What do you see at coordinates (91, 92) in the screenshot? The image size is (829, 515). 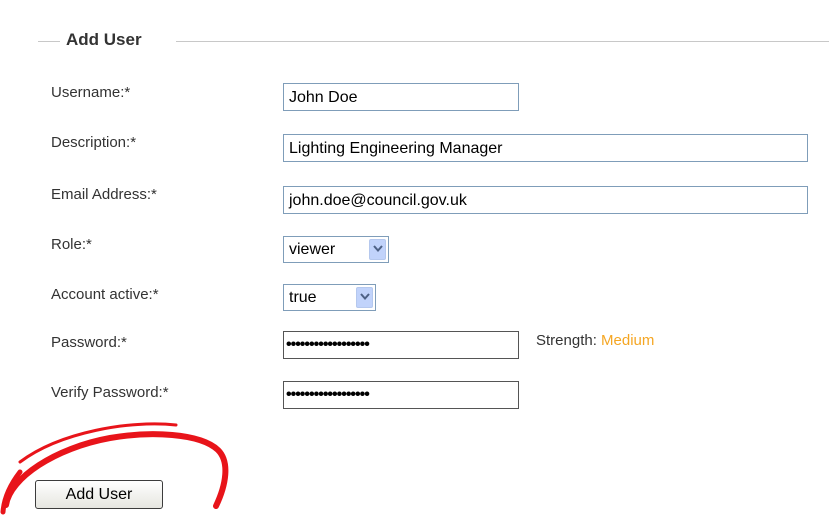 I see `username-label: Username:*` at bounding box center [91, 92].